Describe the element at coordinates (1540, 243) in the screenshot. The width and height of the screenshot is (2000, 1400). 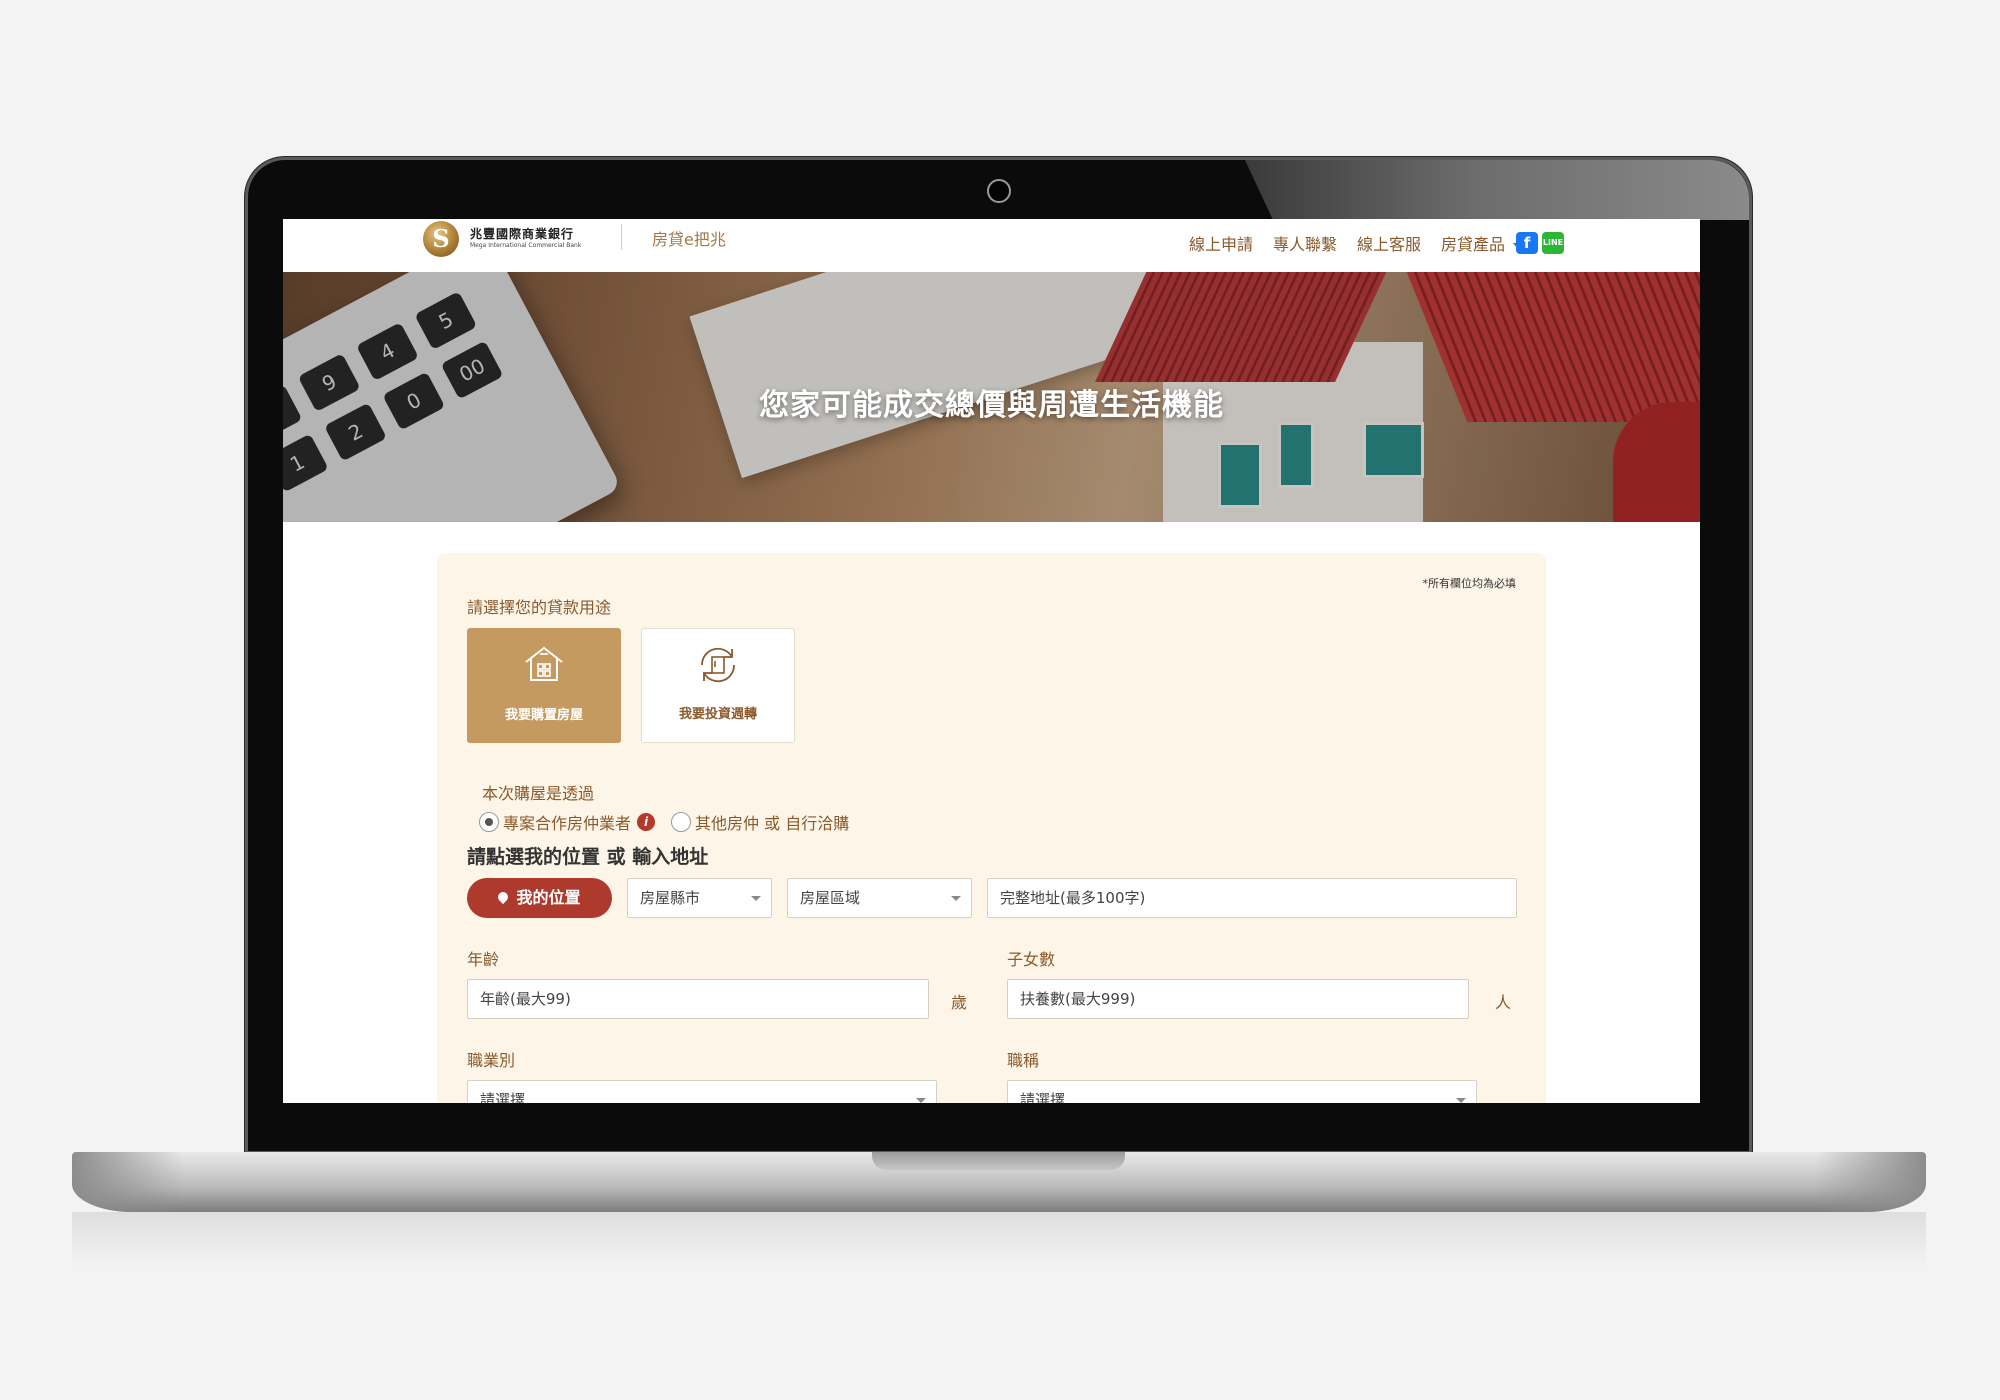
I see `social-links: f LINE` at that location.